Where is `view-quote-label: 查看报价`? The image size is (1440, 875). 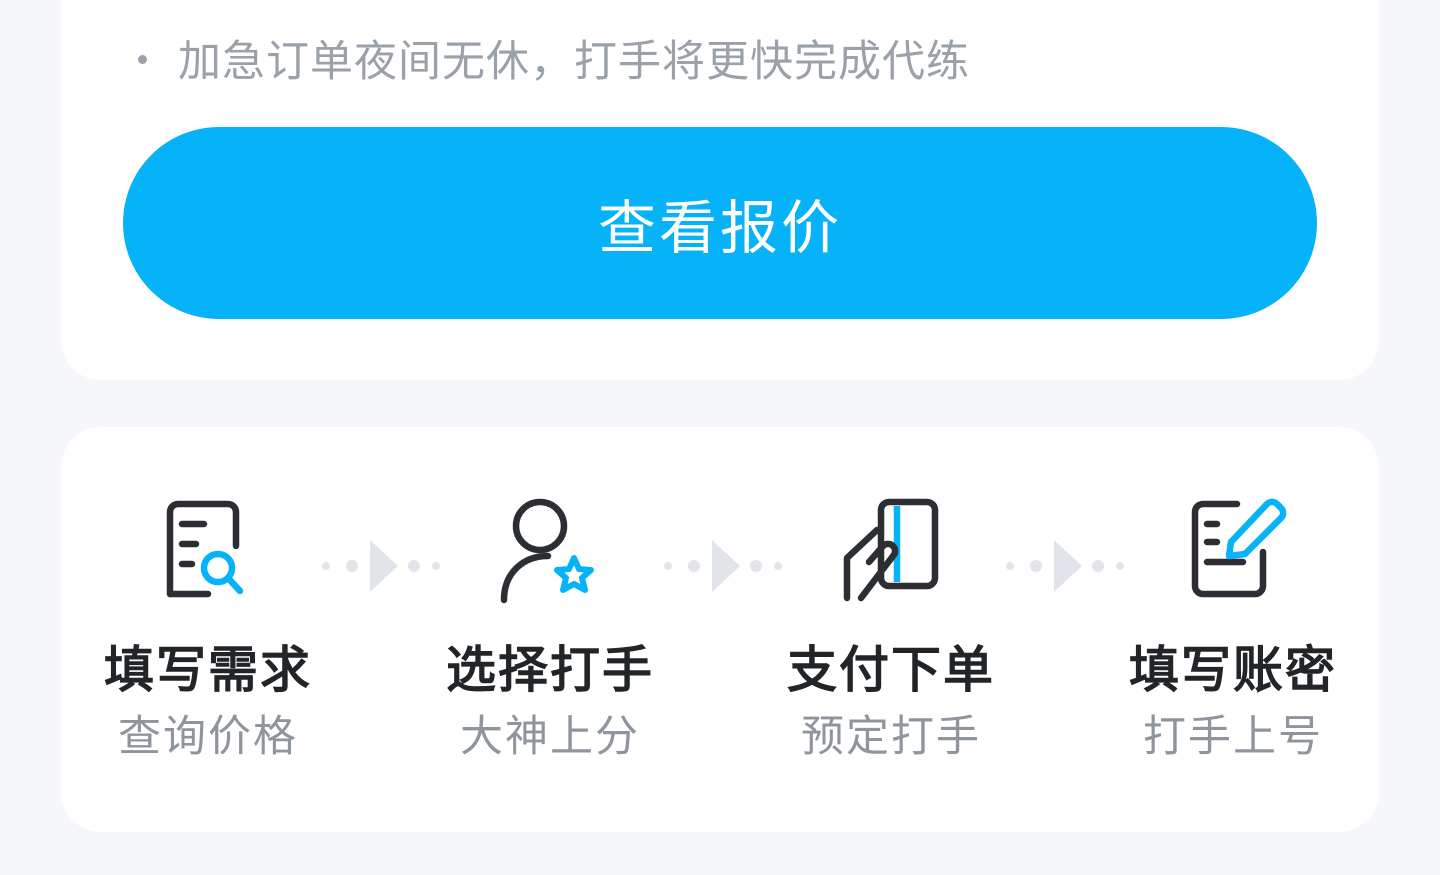 view-quote-label: 查看报价 is located at coordinates (719, 228).